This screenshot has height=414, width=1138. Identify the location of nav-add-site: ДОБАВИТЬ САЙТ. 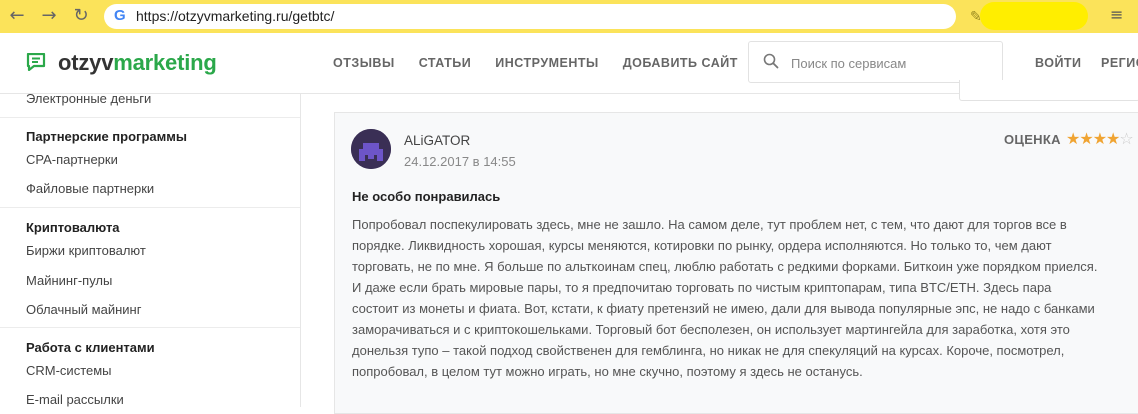
(680, 63).